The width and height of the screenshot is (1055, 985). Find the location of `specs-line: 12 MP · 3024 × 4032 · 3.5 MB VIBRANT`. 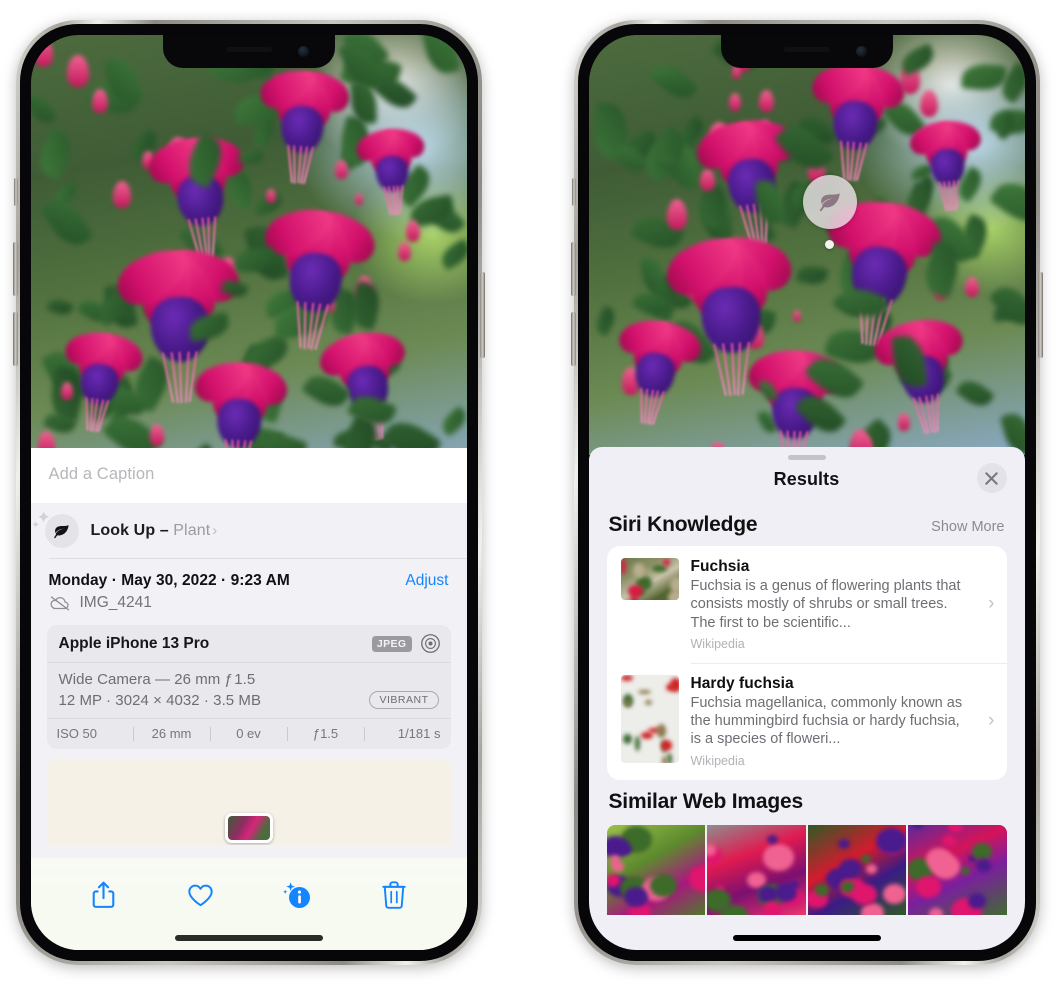

specs-line: 12 MP · 3024 × 4032 · 3.5 MB VIBRANT is located at coordinates (249, 700).